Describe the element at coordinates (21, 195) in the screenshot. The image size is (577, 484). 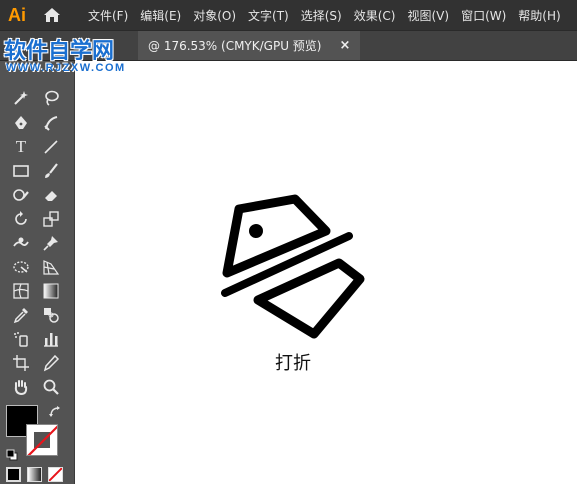
I see `shaper-icon` at that location.